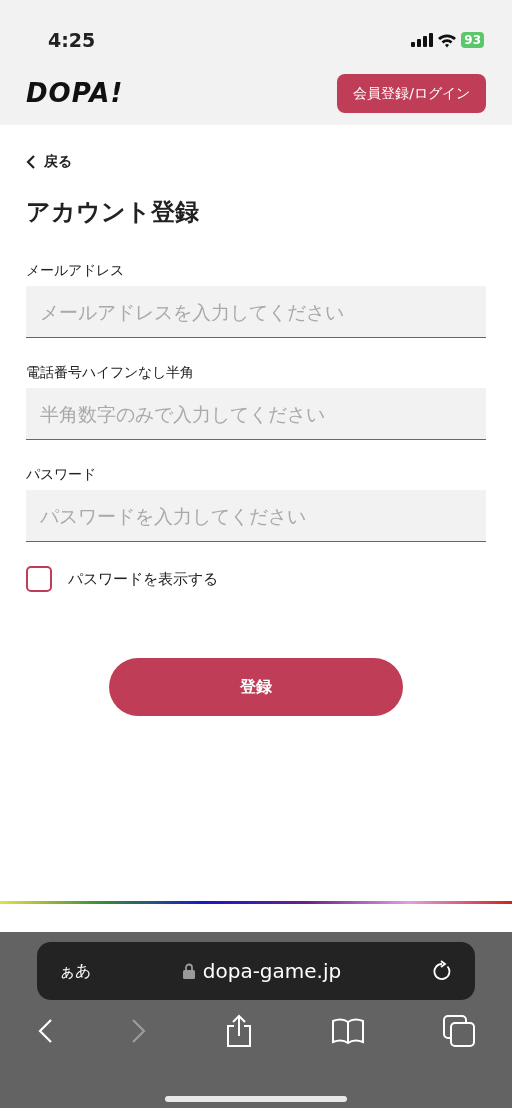 Image resolution: width=512 pixels, height=1108 pixels. What do you see at coordinates (256, 312) in the screenshot?
I see `input-field: メールアドレスを入力してください` at bounding box center [256, 312].